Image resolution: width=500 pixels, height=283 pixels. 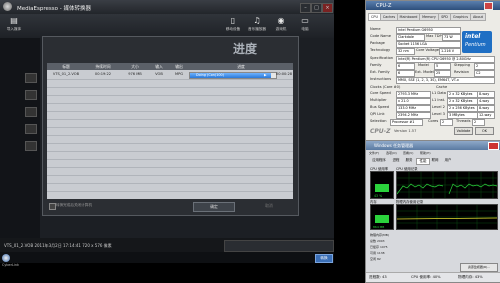 What do you see at coordinates (488, 6) in the screenshot?
I see `cpuz-close-button` at bounding box center [488, 6].